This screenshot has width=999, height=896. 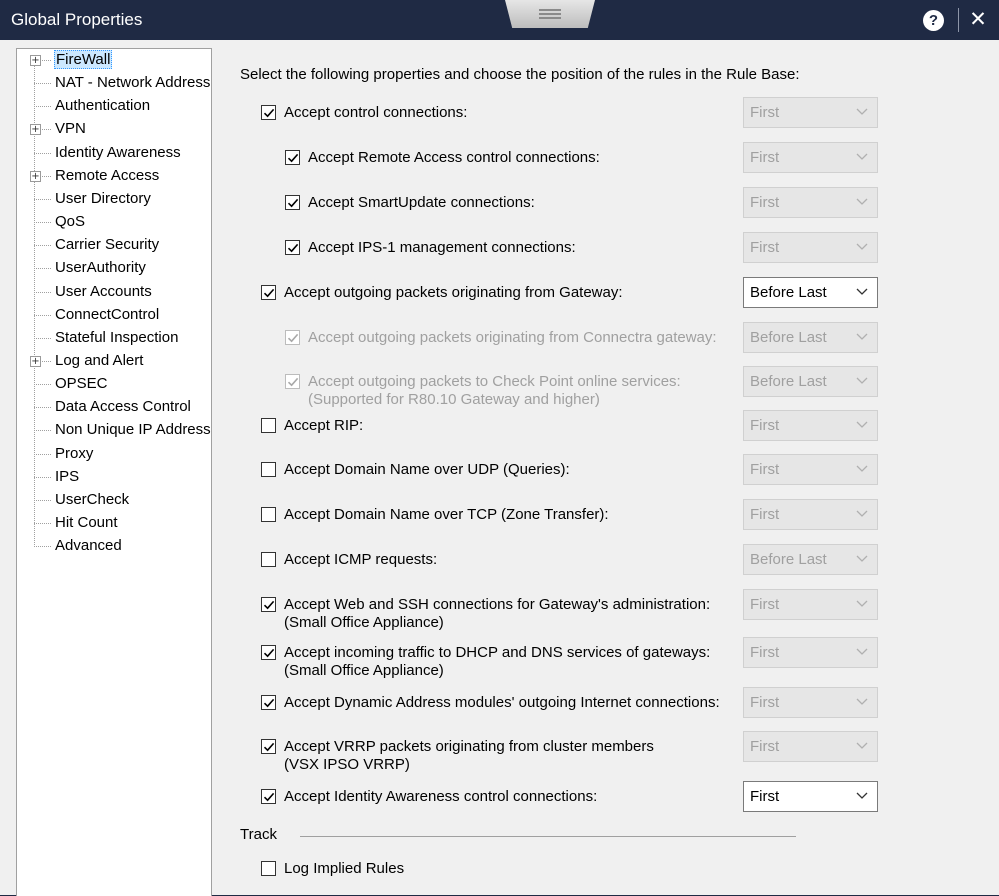 I want to click on tree-item: Proxy, so click(x=114, y=454).